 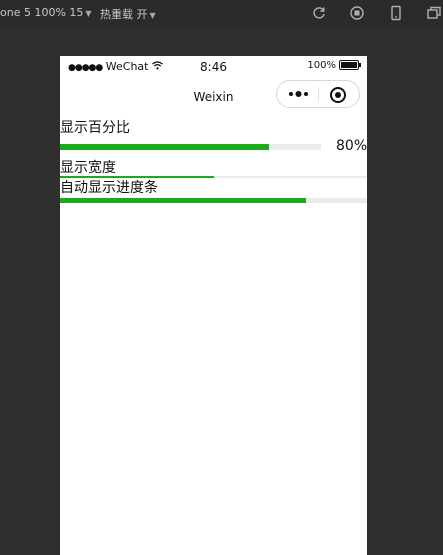 I want to click on hotreload-toggle: 热重载 开 ▼, so click(x=128, y=14).